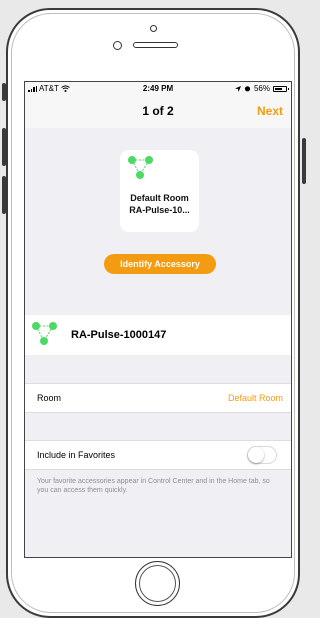 The width and height of the screenshot is (320, 618). What do you see at coordinates (160, 264) in the screenshot?
I see `identify-accessory-button: Identify Accessory` at bounding box center [160, 264].